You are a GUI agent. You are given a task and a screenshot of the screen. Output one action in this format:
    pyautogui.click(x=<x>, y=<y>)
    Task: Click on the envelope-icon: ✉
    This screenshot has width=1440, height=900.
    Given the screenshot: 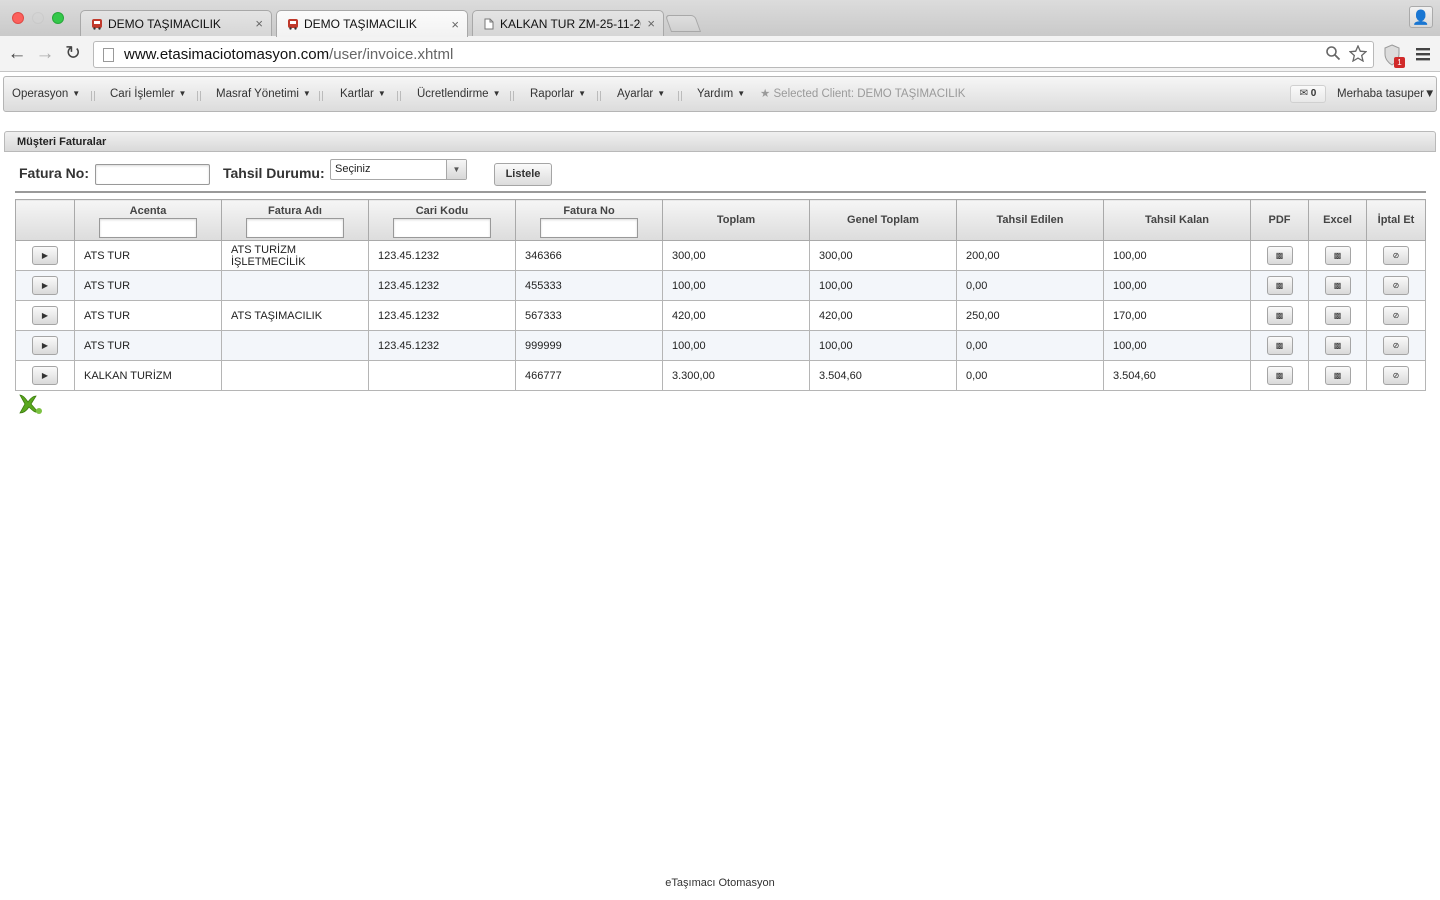 What is the action you would take?
    pyautogui.click(x=1304, y=93)
    